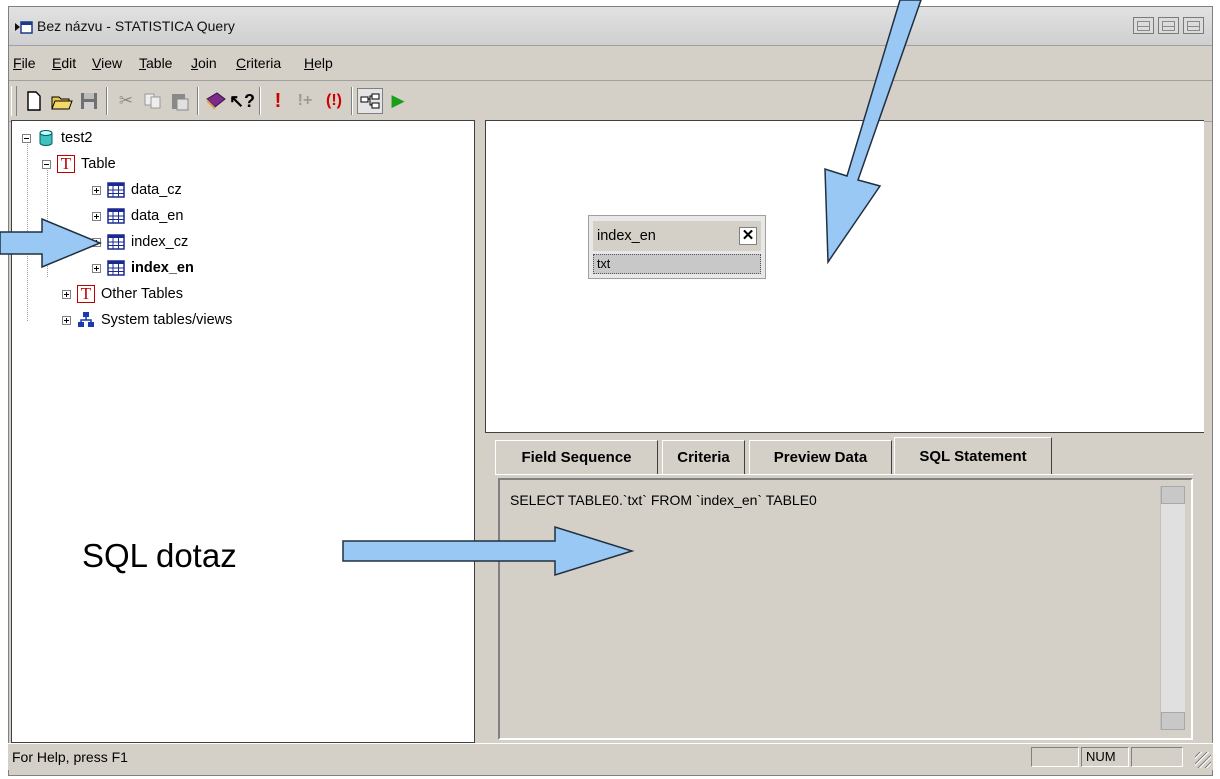  What do you see at coordinates (1173, 495) in the screenshot?
I see `scroll-up-button` at bounding box center [1173, 495].